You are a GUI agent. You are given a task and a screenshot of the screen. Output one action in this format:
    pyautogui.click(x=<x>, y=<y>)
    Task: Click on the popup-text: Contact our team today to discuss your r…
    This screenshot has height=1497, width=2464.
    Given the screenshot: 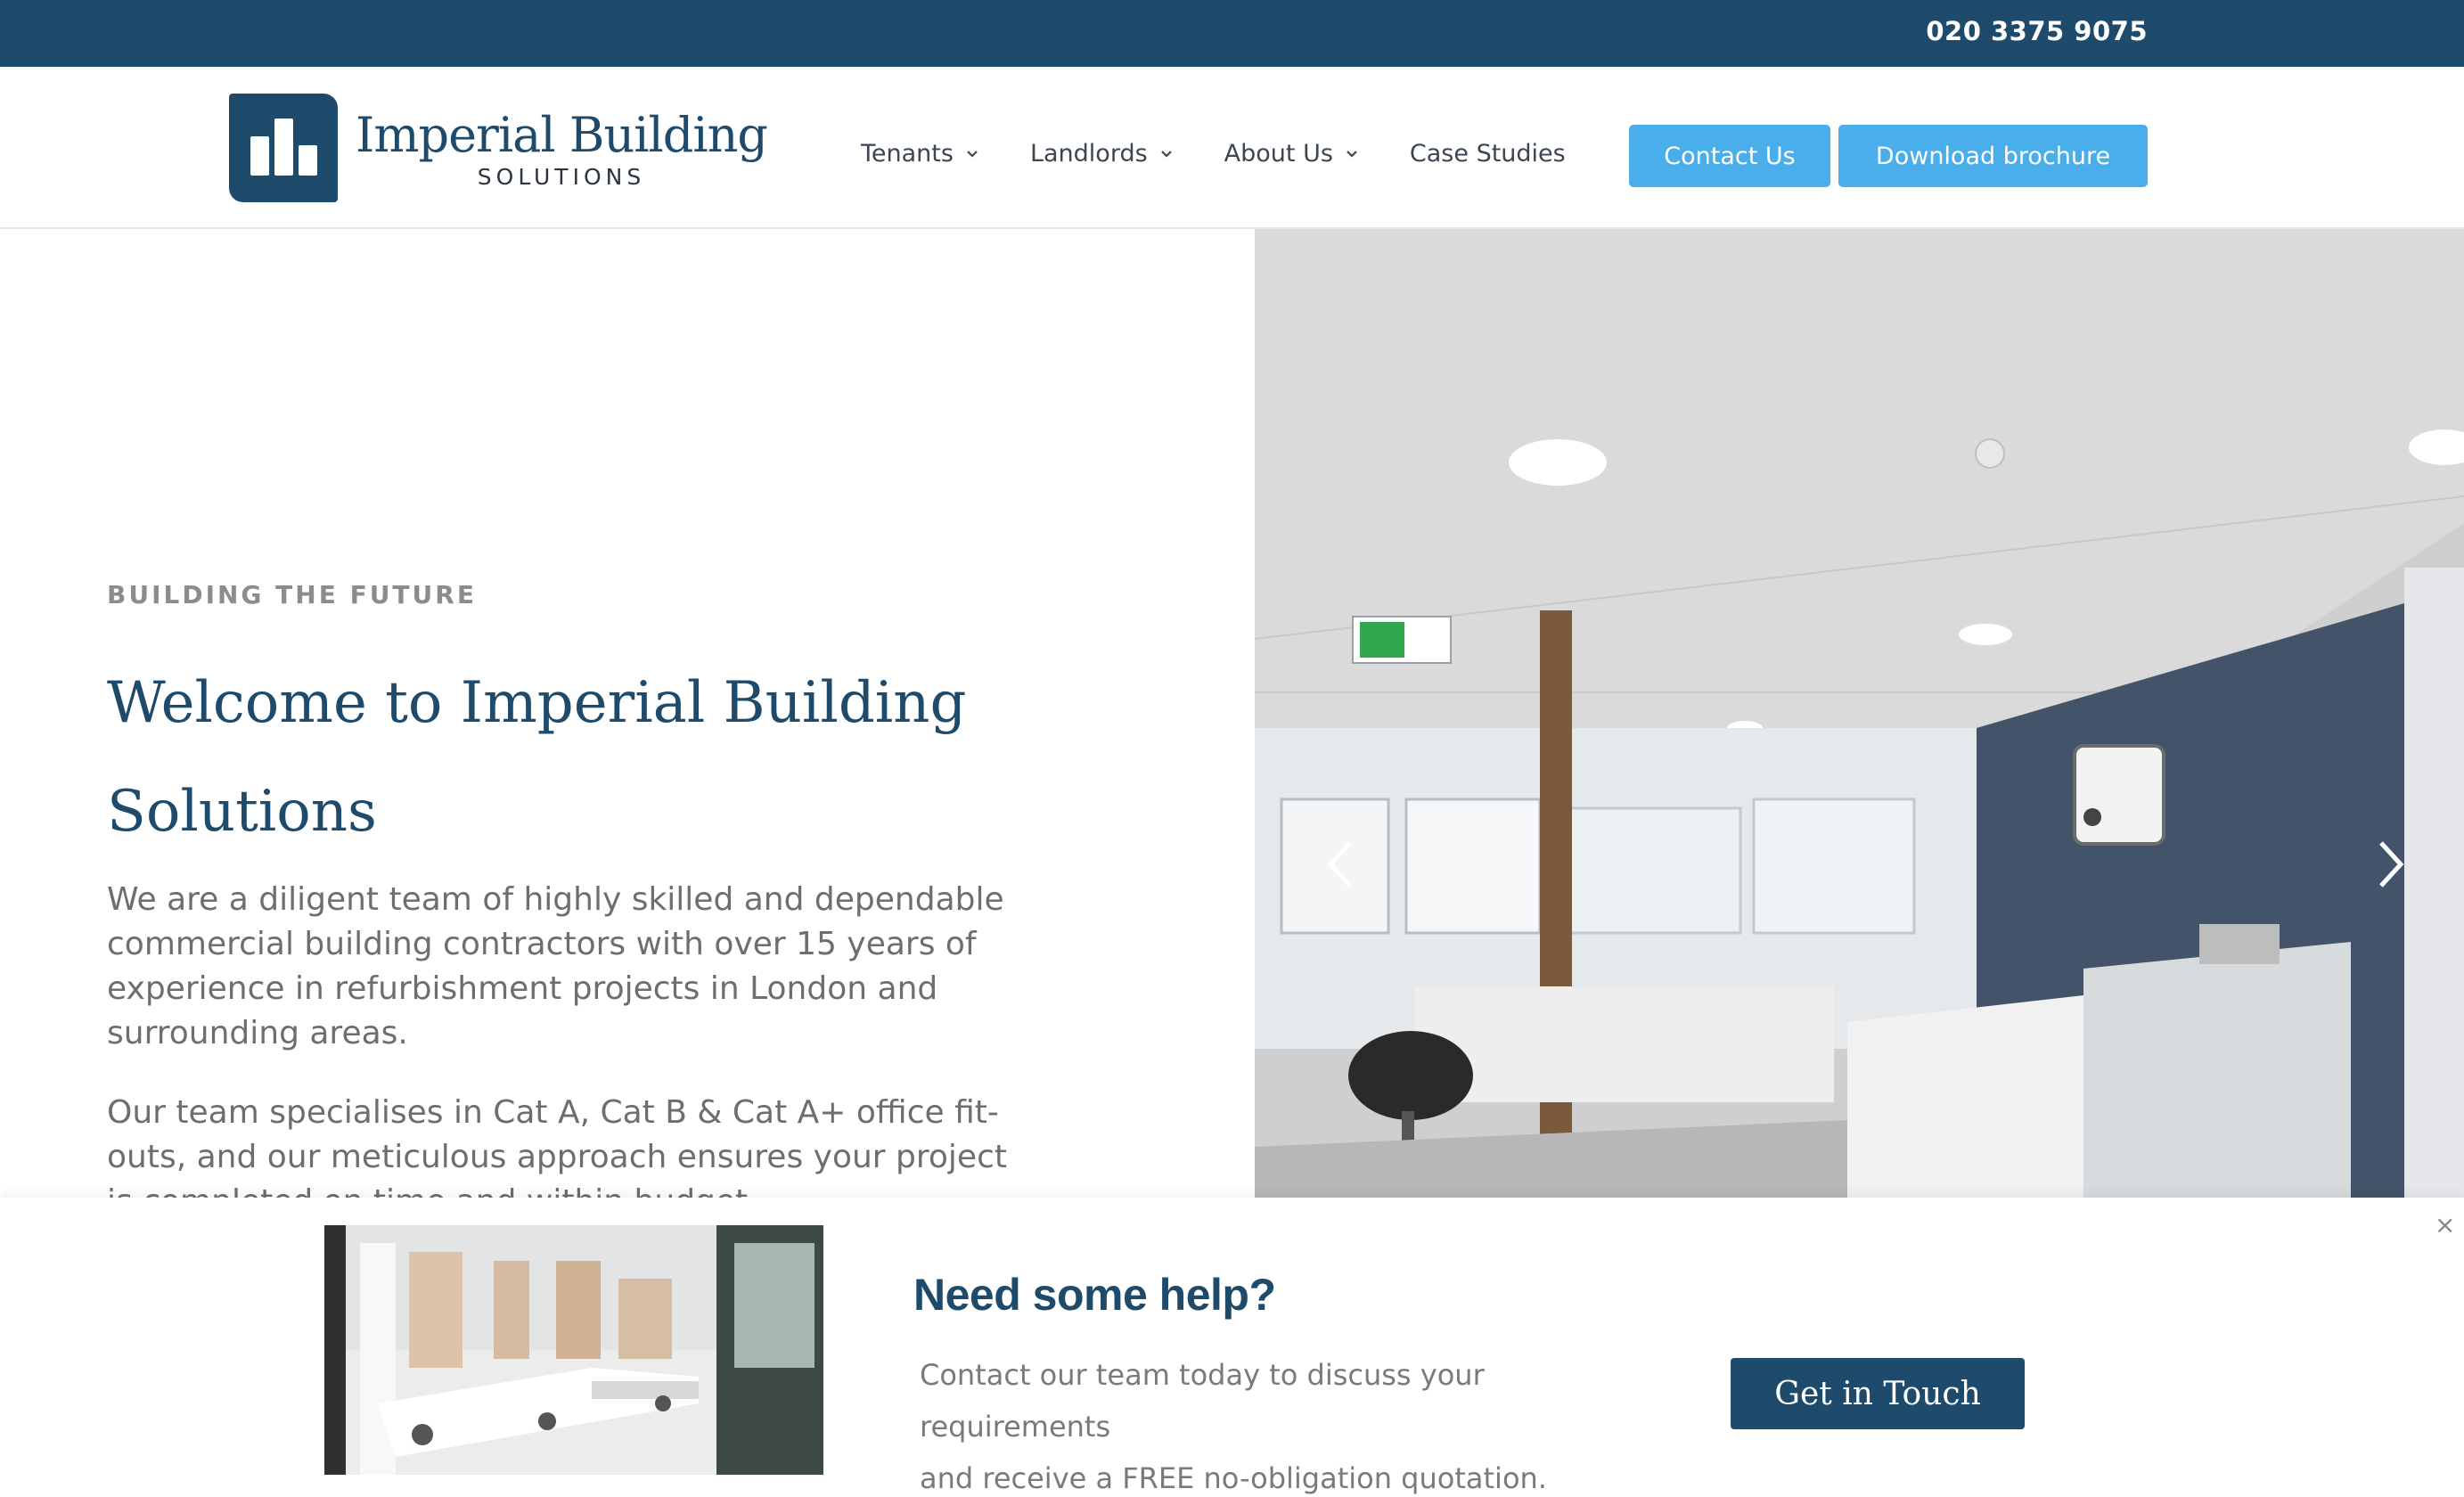 What is the action you would take?
    pyautogui.click(x=1285, y=1423)
    